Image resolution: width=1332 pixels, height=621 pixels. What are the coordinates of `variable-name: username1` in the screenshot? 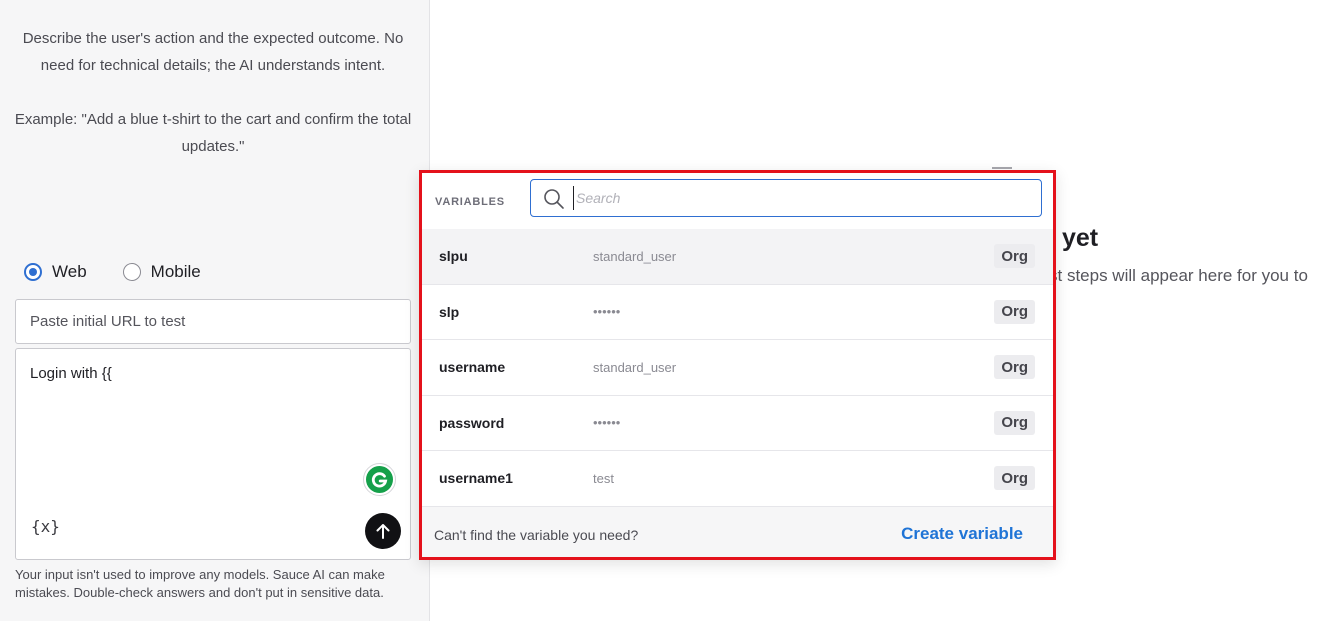 It's located at (476, 478).